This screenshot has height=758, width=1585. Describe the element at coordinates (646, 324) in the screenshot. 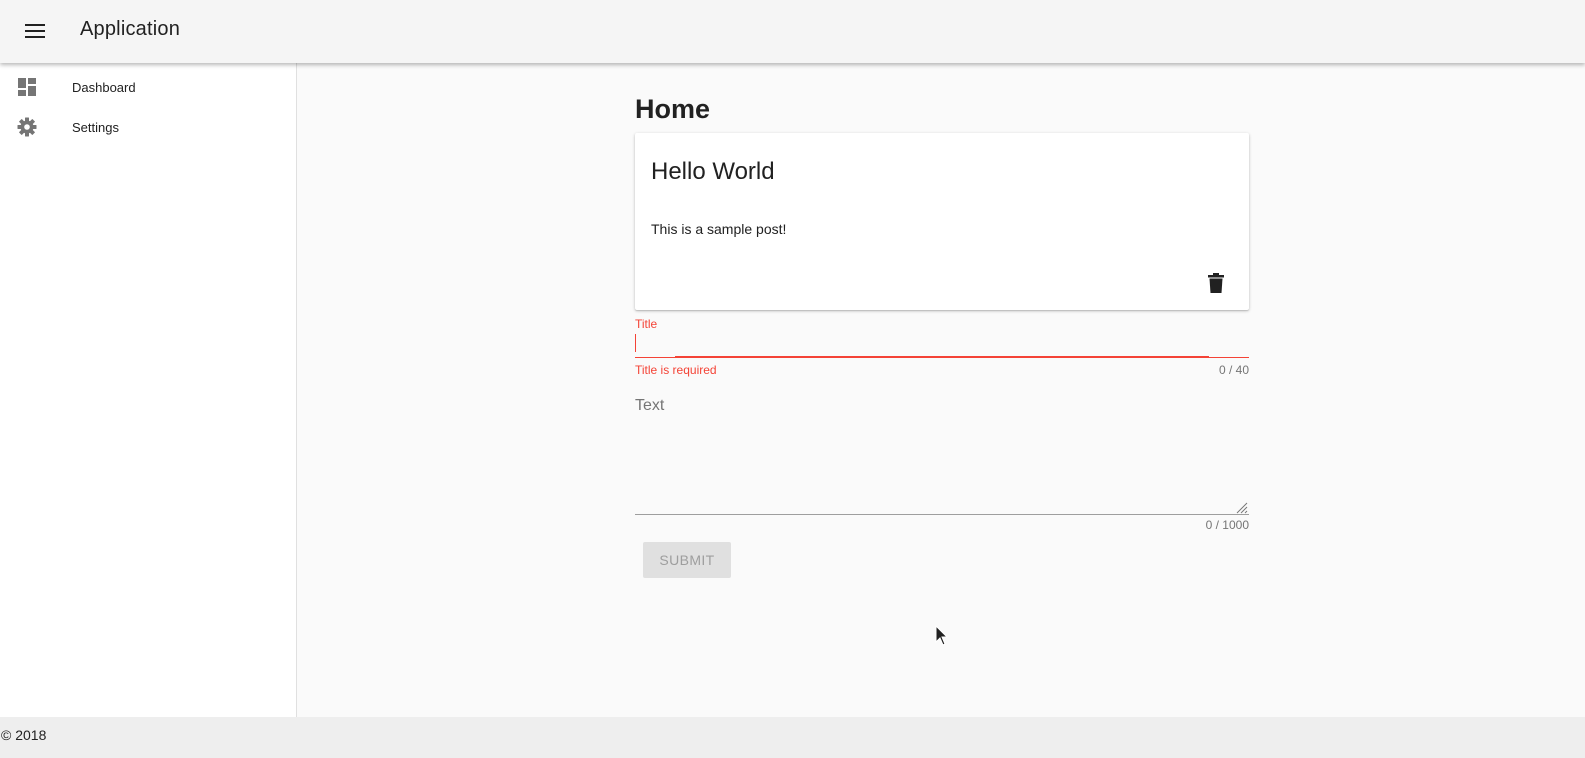

I see `title-label: Title` at that location.